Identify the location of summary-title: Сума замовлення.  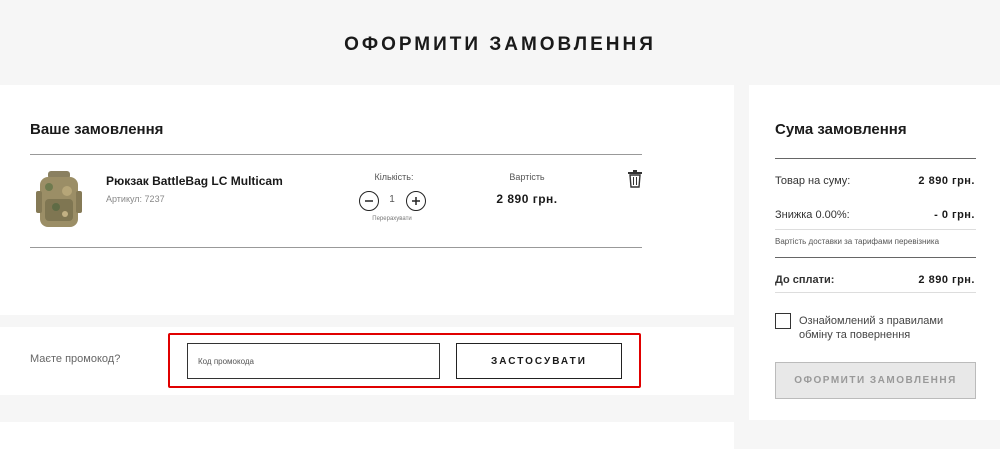
(841, 129).